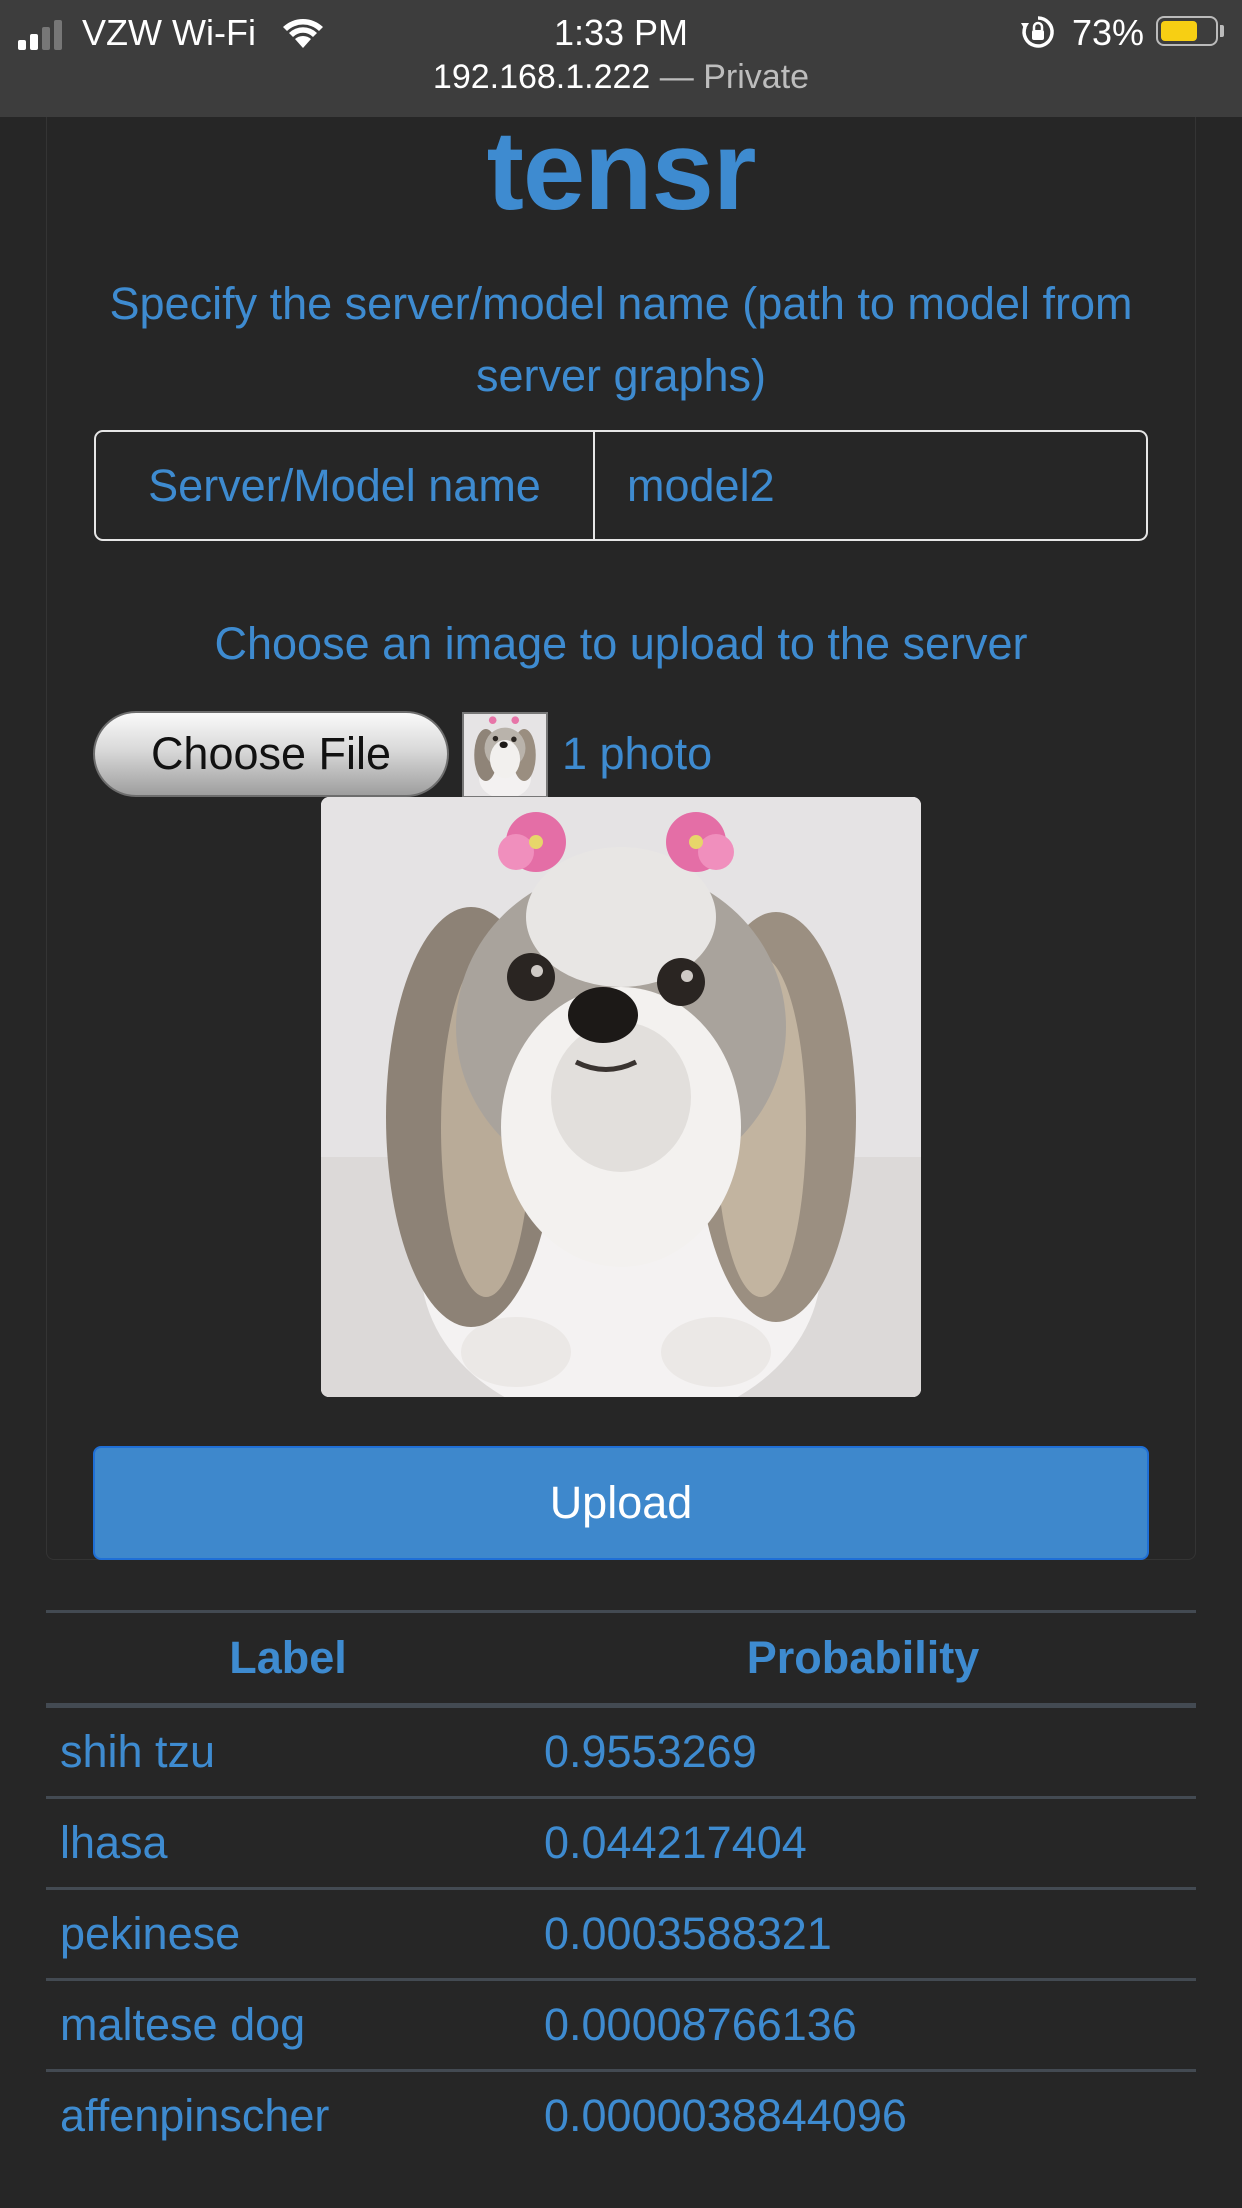 The width and height of the screenshot is (1242, 2208). What do you see at coordinates (288, 1657) in the screenshot?
I see `column-header-label: Label` at bounding box center [288, 1657].